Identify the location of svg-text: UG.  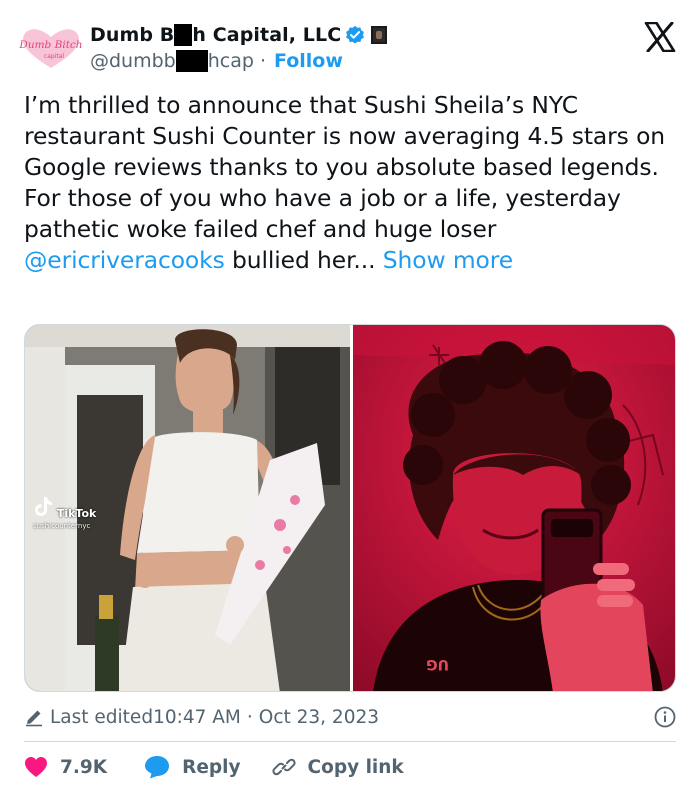
(437, 664).